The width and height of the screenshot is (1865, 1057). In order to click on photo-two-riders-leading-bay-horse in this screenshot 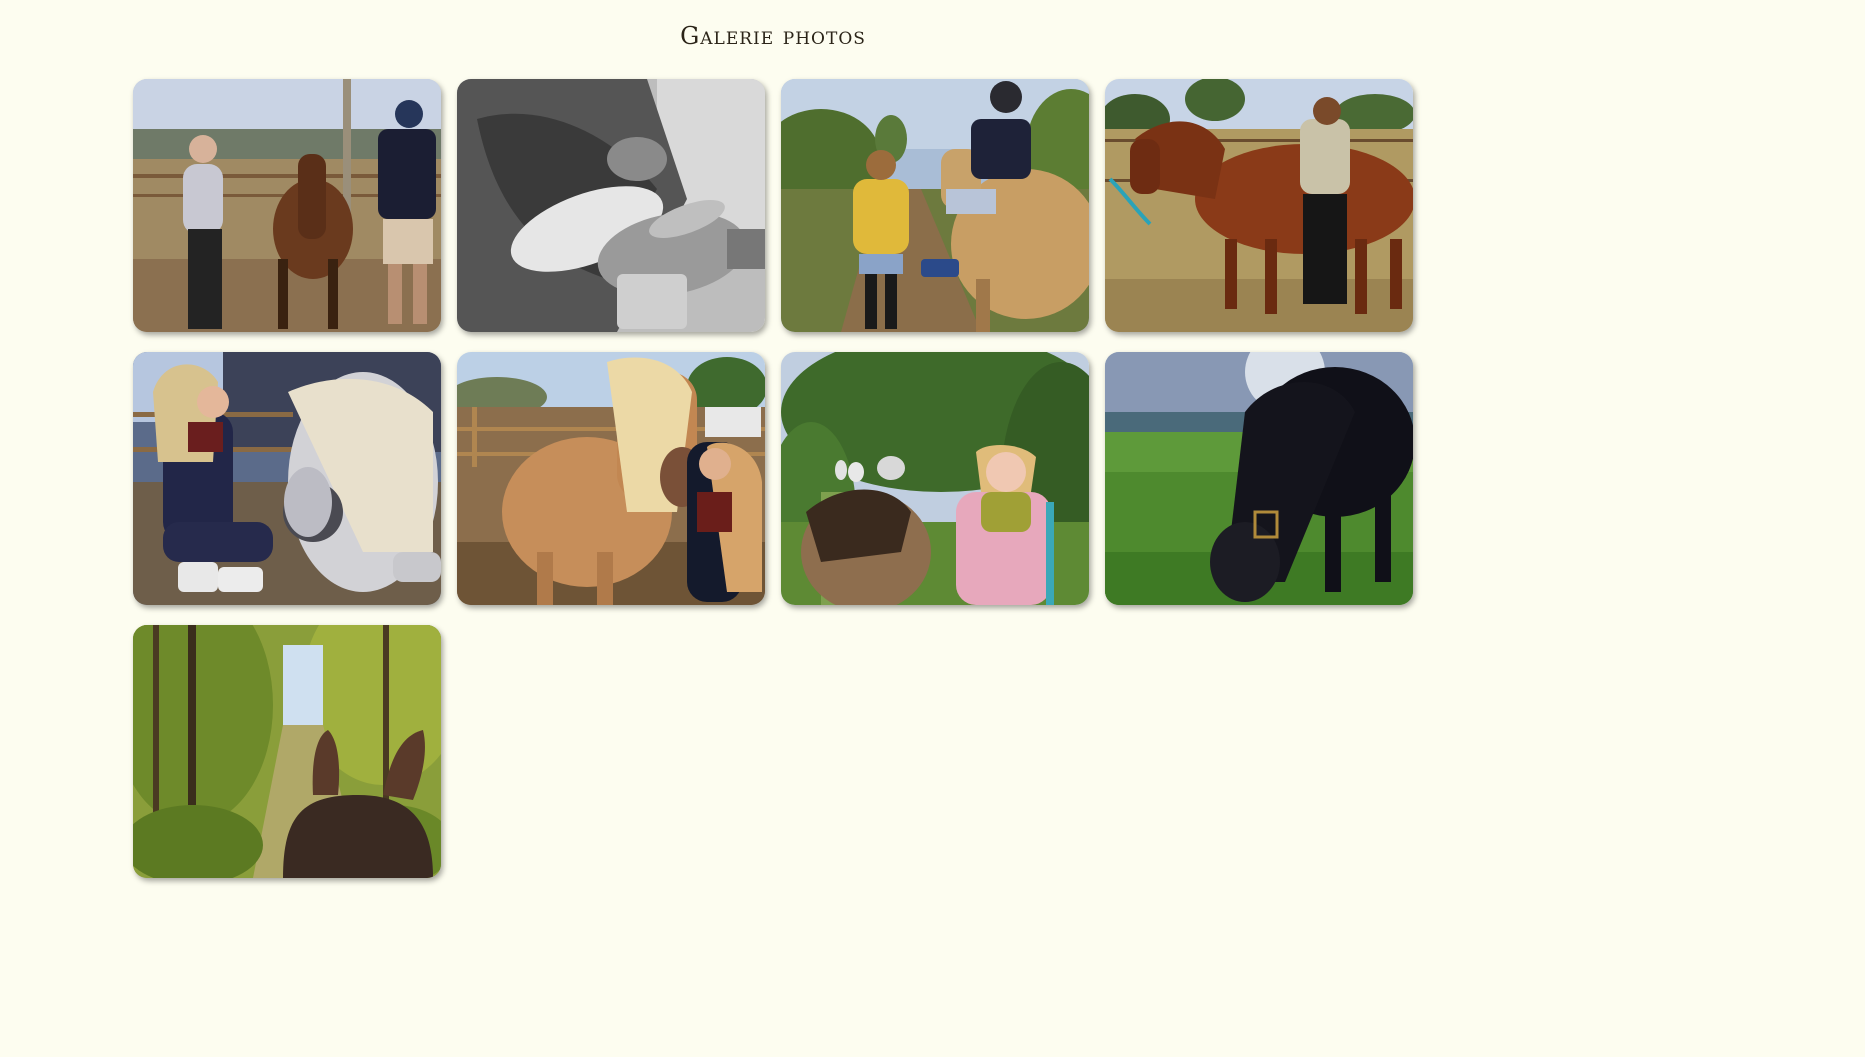, I will do `click(287, 205)`.